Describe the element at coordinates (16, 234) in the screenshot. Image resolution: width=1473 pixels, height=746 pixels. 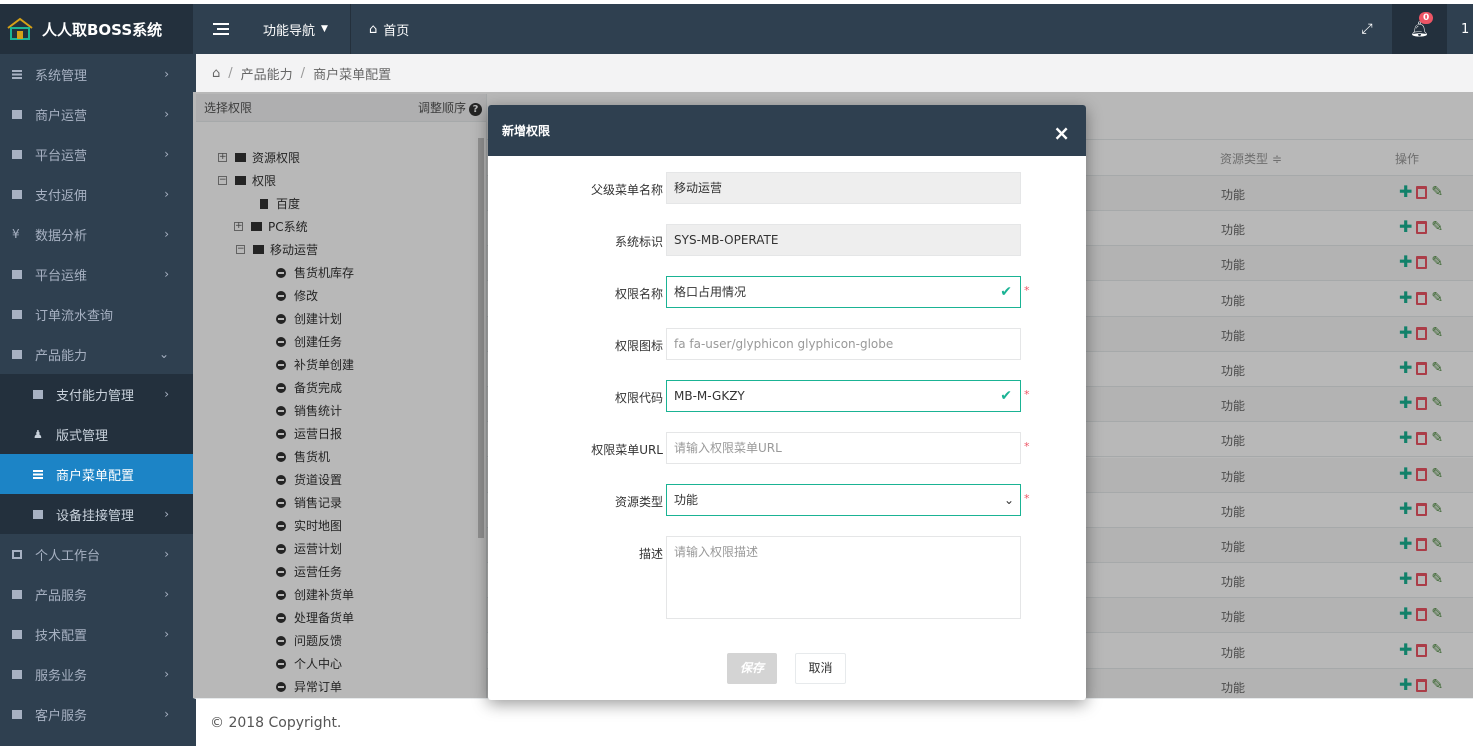
I see `yen-icon: ¥` at that location.